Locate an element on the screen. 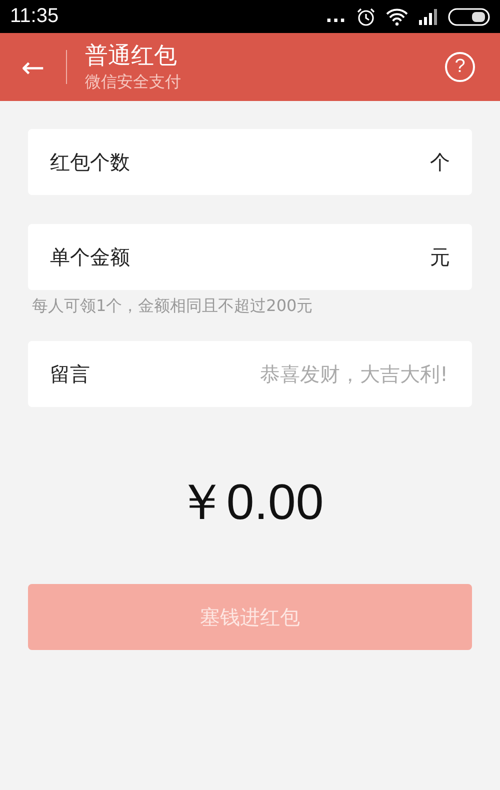 The image size is (500, 790). message-field: 留言 恭喜发财，大吉大利! is located at coordinates (250, 374).